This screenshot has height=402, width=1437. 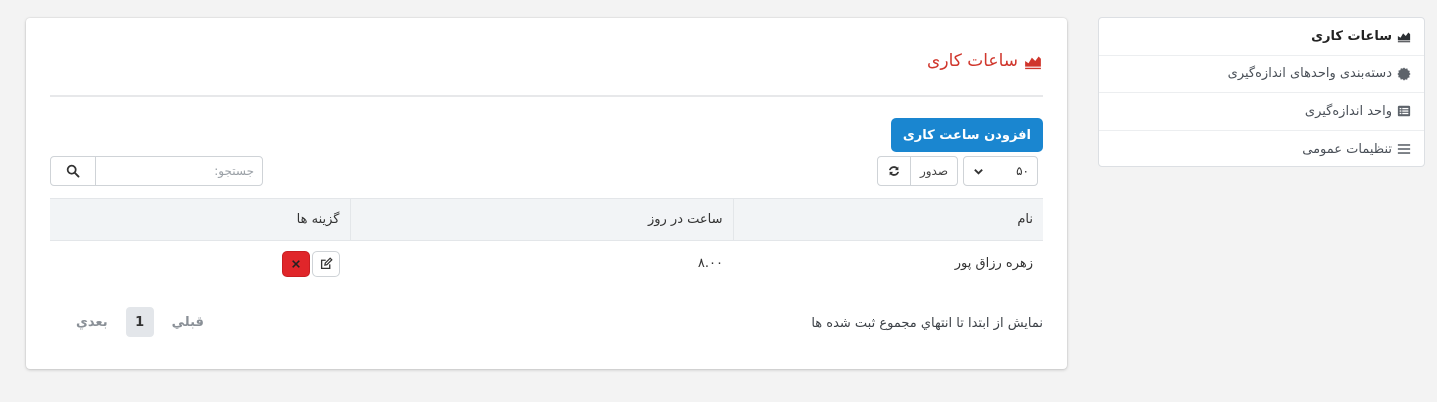 What do you see at coordinates (1404, 74) in the screenshot?
I see `gear-badge-icon` at bounding box center [1404, 74].